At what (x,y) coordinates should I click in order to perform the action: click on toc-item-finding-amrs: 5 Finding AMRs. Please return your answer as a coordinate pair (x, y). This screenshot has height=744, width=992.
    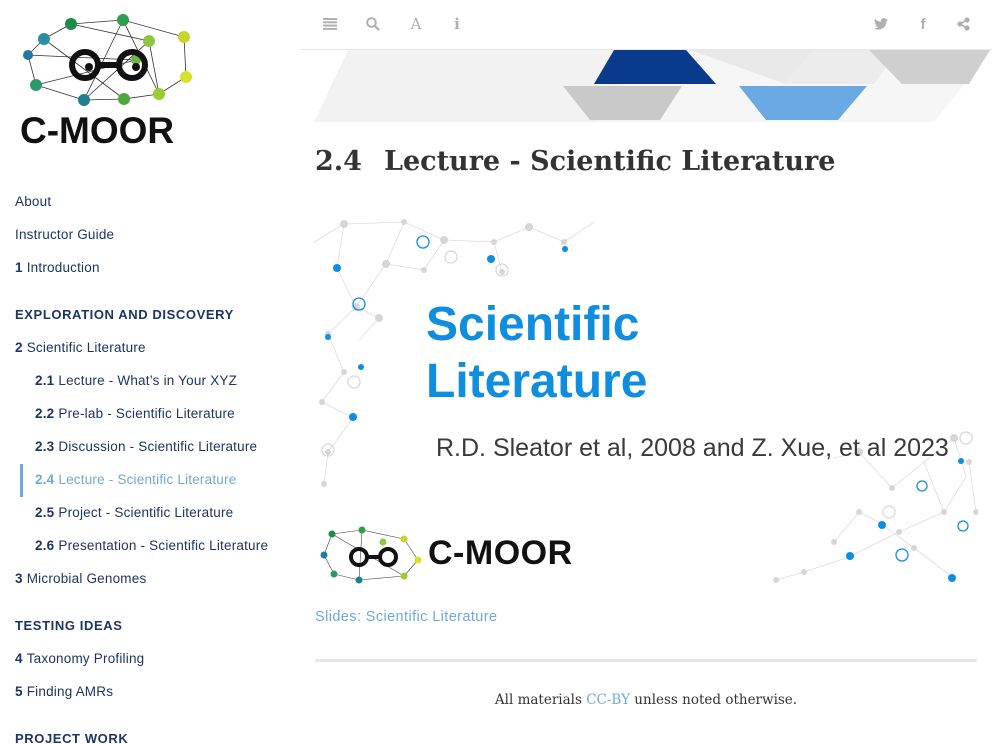
    Looking at the image, I should click on (64, 691).